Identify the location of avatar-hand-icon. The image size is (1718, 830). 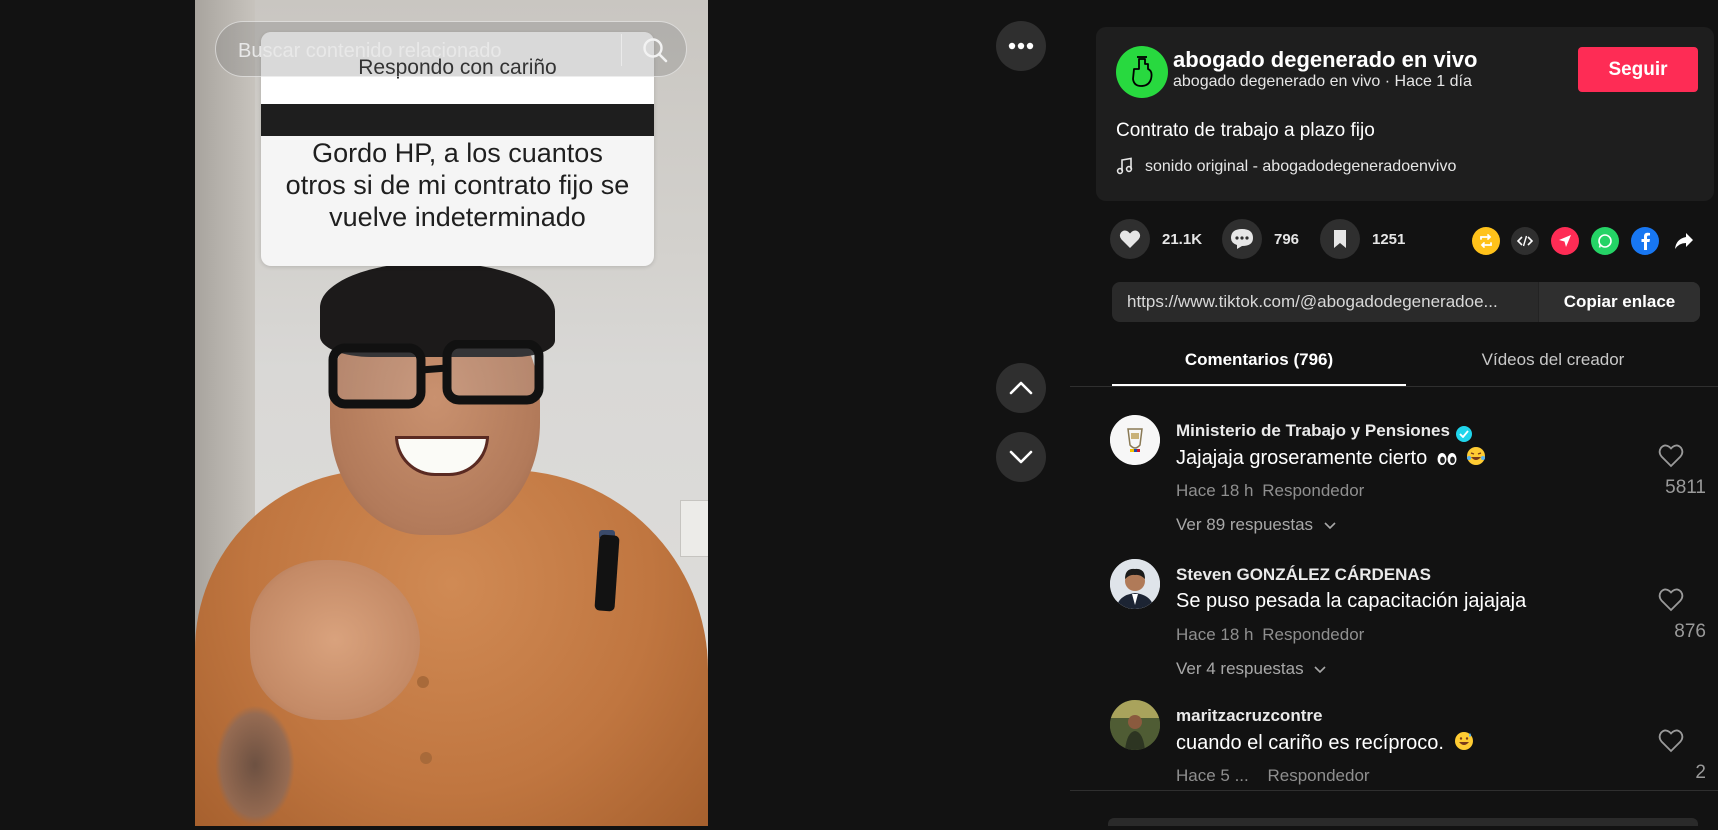
(1142, 71).